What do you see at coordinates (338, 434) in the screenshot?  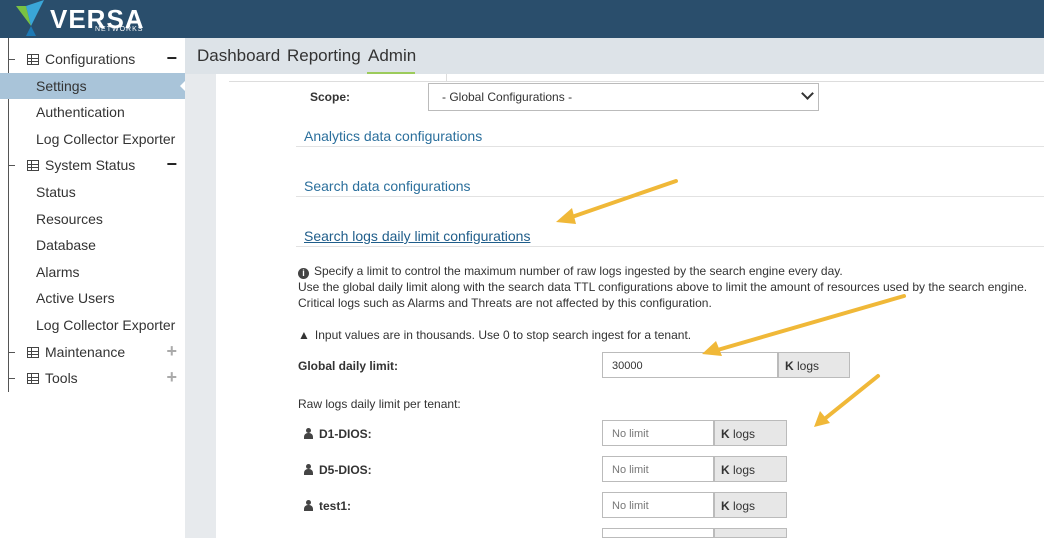 I see `tenant-label: D1-DIOS:` at bounding box center [338, 434].